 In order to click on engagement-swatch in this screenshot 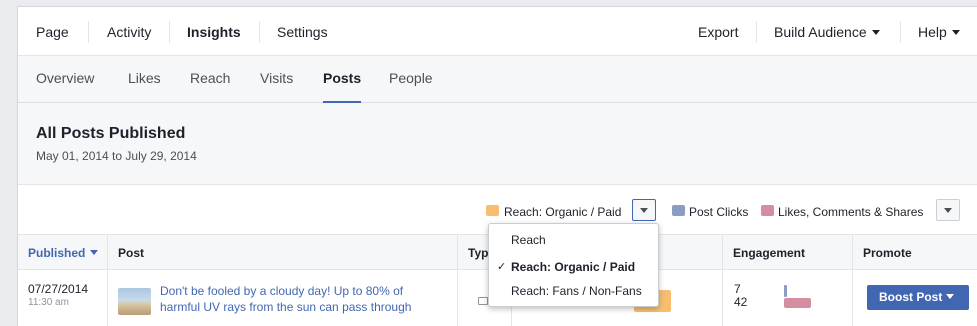, I will do `click(767, 210)`.